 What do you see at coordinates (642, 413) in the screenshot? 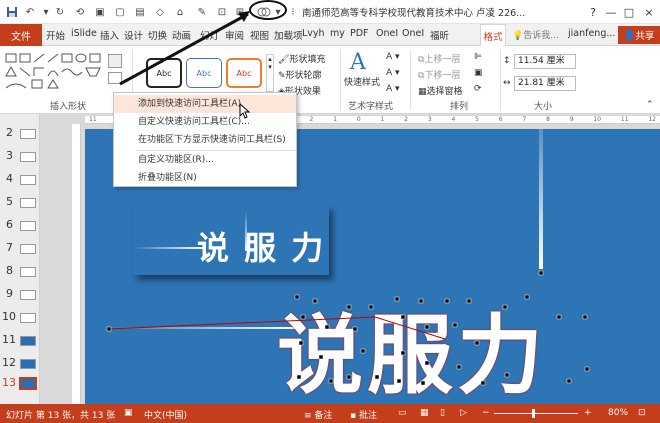
I see `fit-slide-icon: ⊡` at bounding box center [642, 413].